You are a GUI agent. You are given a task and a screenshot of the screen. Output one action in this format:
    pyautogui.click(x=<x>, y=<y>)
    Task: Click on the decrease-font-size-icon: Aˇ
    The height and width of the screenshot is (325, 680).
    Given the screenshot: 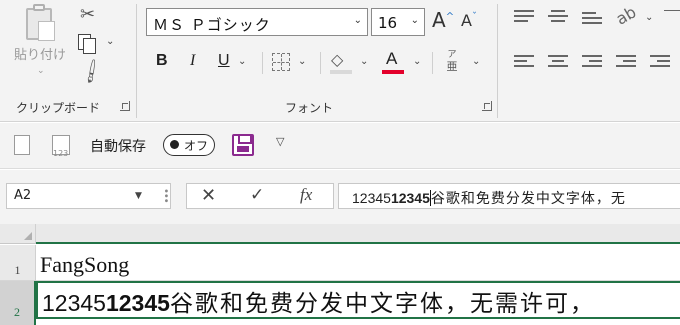 What is the action you would take?
    pyautogui.click(x=469, y=20)
    